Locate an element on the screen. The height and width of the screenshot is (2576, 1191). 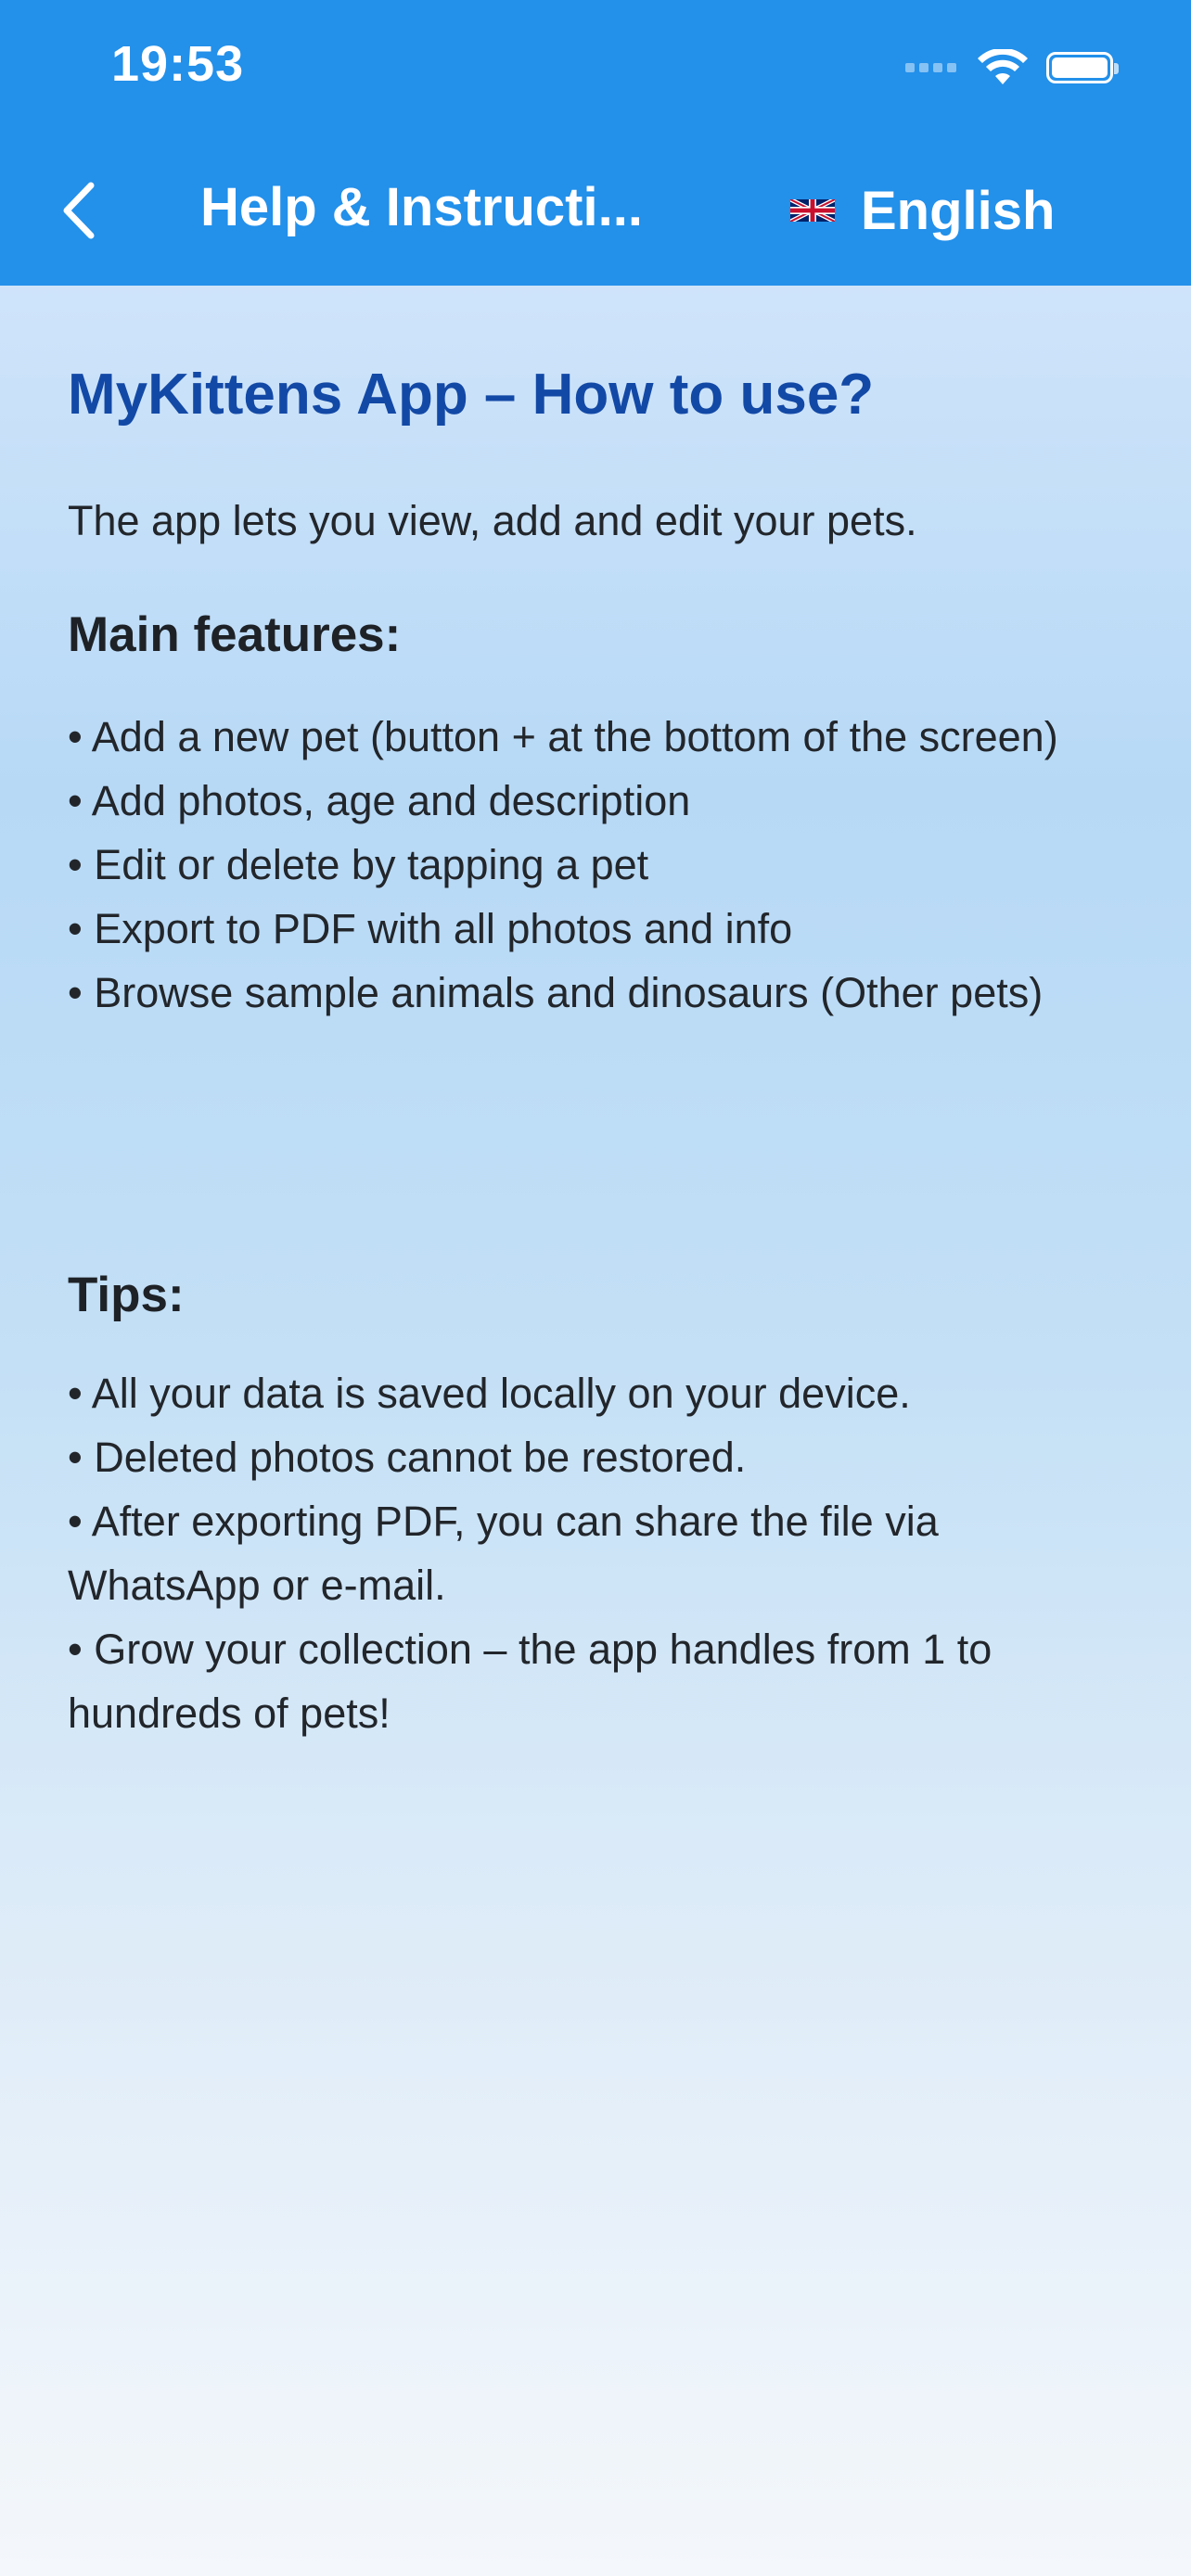
features-heading: Main features: is located at coordinates (235, 635).